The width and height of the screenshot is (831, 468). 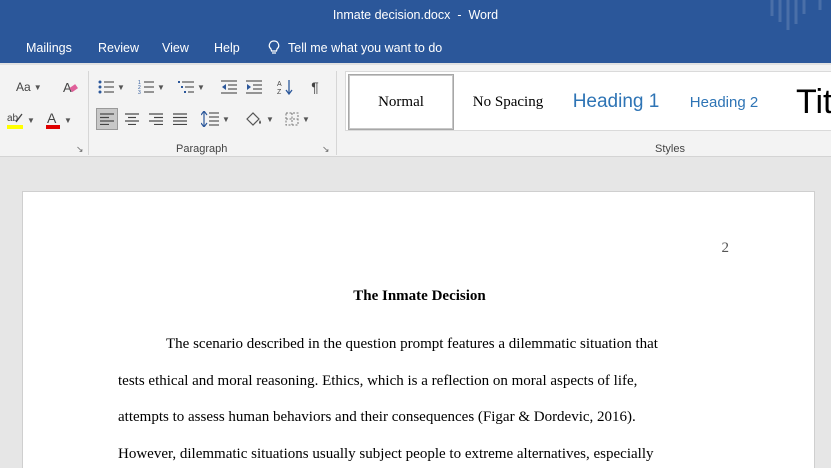 I want to click on tab-help: Help, so click(x=227, y=48).